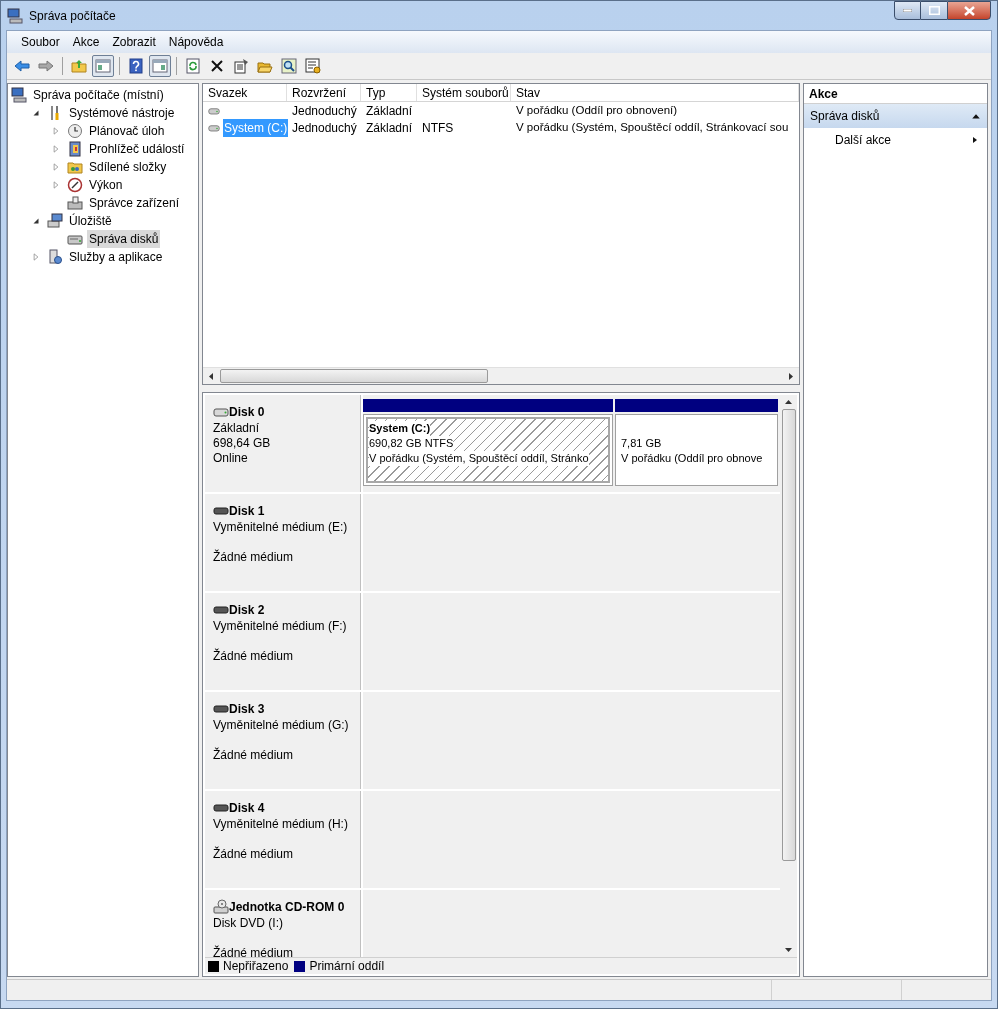 The width and height of the screenshot is (998, 1009). What do you see at coordinates (106, 185) in the screenshot?
I see `tree-item: Výkon` at bounding box center [106, 185].